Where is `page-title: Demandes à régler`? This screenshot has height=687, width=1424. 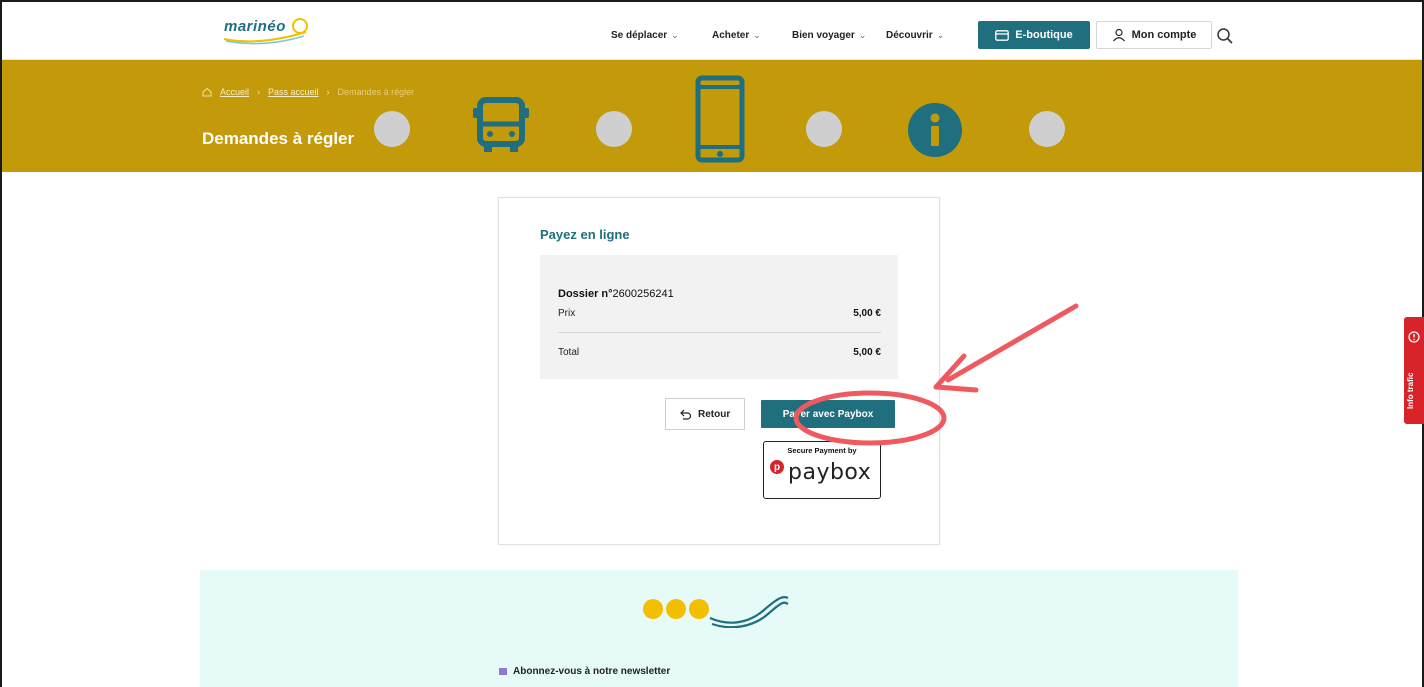
page-title: Demandes à régler is located at coordinates (278, 138).